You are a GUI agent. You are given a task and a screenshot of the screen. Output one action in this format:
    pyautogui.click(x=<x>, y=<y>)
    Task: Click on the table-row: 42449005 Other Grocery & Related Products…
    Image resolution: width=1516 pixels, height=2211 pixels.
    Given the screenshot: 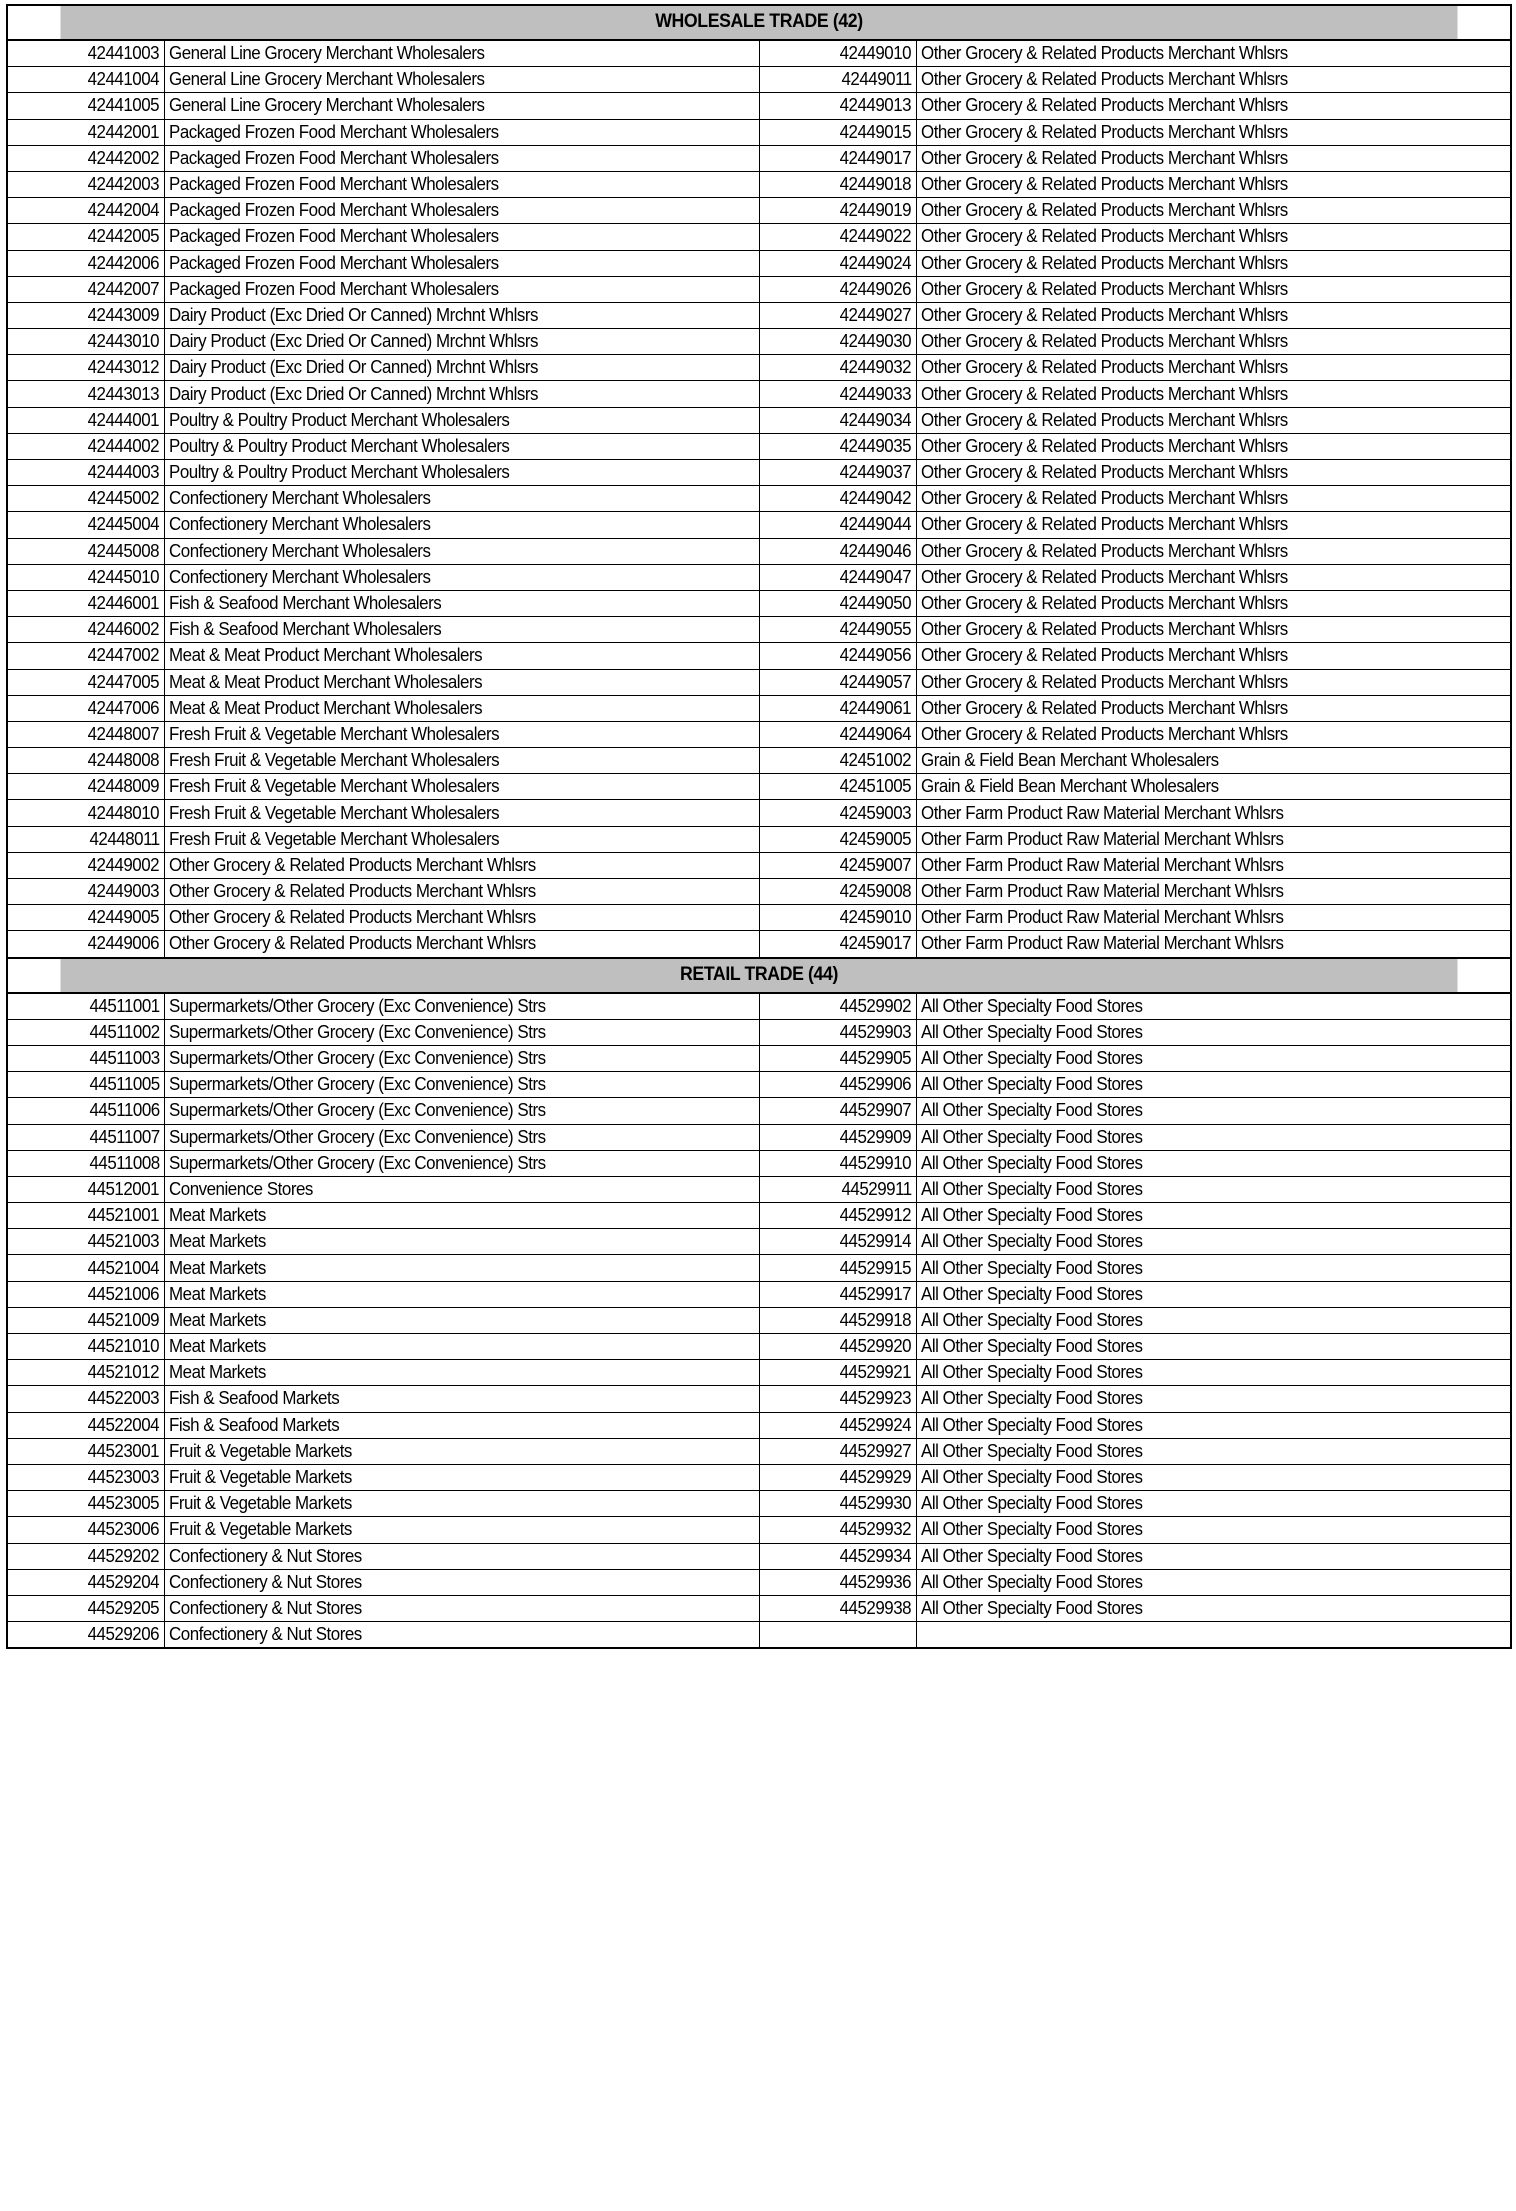 What is the action you would take?
    pyautogui.click(x=759, y=918)
    